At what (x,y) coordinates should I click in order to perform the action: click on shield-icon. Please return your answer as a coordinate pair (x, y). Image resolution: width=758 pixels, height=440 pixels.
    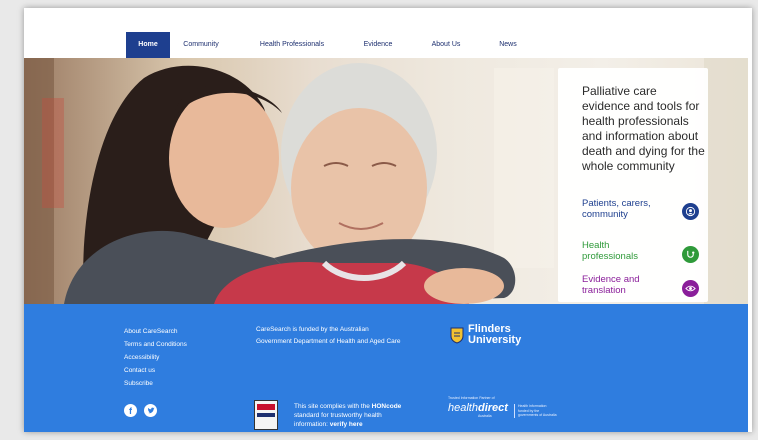
    Looking at the image, I should click on (457, 335).